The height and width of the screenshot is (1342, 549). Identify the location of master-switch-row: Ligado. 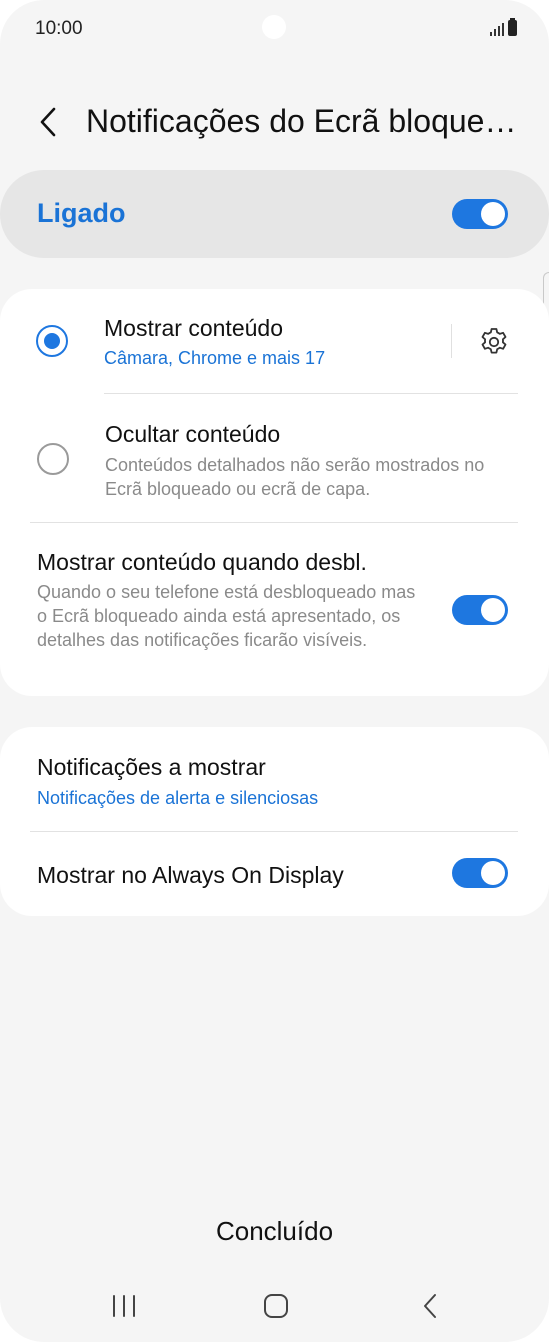
(274, 214).